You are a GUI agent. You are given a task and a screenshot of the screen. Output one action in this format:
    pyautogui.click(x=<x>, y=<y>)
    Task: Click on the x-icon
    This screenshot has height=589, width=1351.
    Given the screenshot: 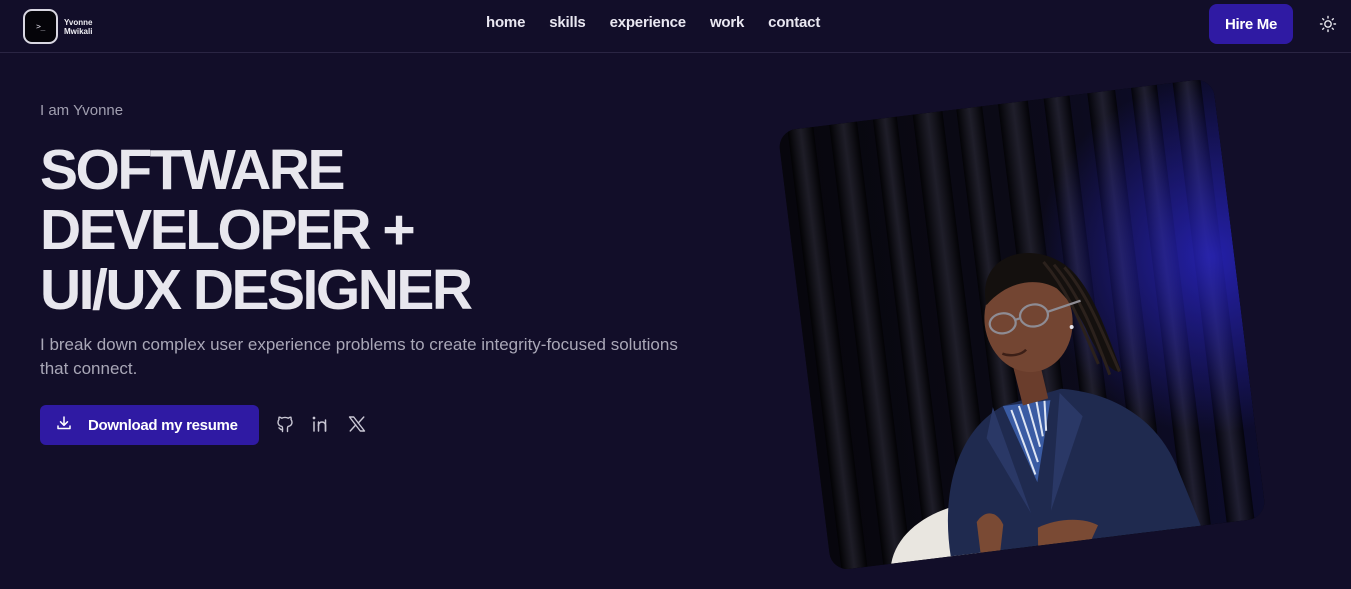 What is the action you would take?
    pyautogui.click(x=357, y=424)
    